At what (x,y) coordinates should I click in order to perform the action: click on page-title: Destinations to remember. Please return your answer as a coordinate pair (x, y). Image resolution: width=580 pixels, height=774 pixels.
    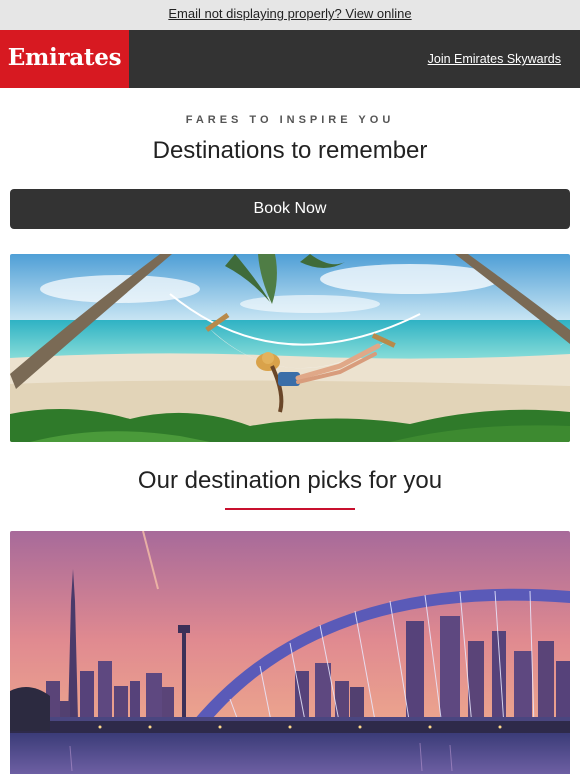
    Looking at the image, I should click on (290, 150).